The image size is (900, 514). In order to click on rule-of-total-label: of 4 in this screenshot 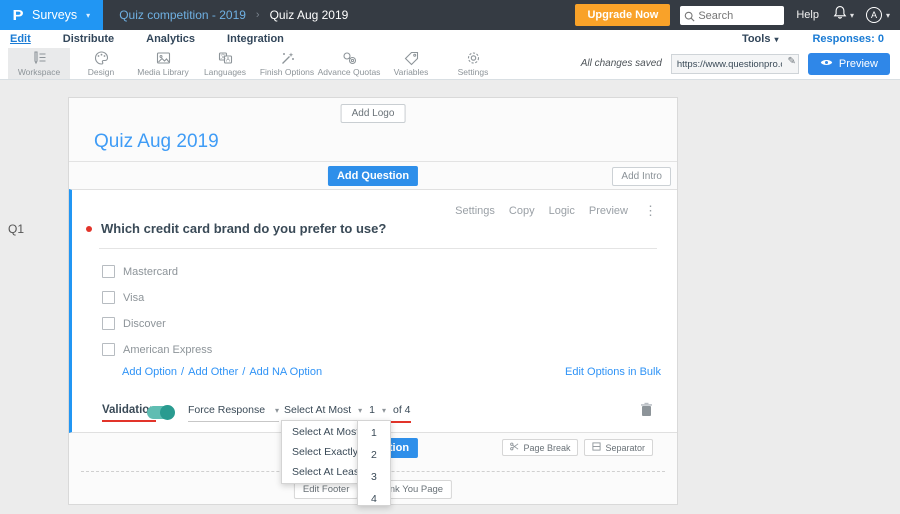, I will do `click(402, 410)`.